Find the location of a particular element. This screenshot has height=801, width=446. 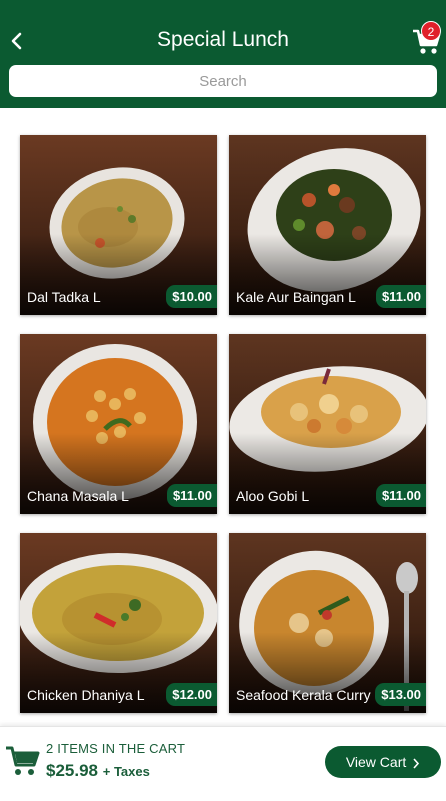

menu-item-name: Chana Masala L is located at coordinates (78, 496).